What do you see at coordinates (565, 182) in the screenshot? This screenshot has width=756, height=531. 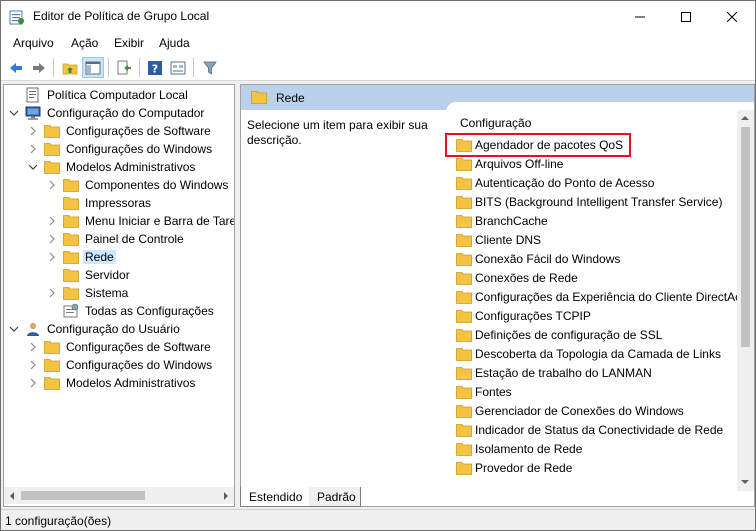 I see `setting-item-label: Autenticação do Ponto de Acesso` at bounding box center [565, 182].